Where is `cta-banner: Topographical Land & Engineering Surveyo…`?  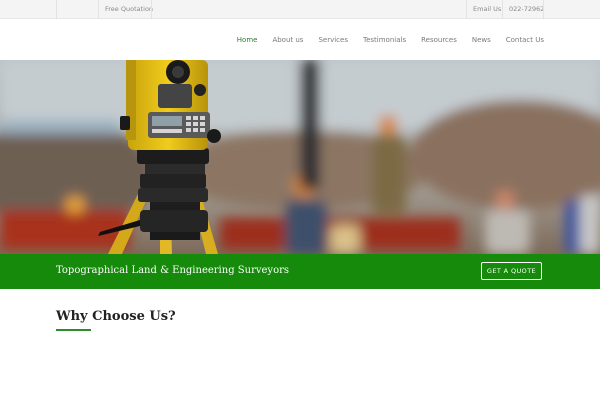 cta-banner: Topographical Land & Engineering Surveyo… is located at coordinates (300, 271).